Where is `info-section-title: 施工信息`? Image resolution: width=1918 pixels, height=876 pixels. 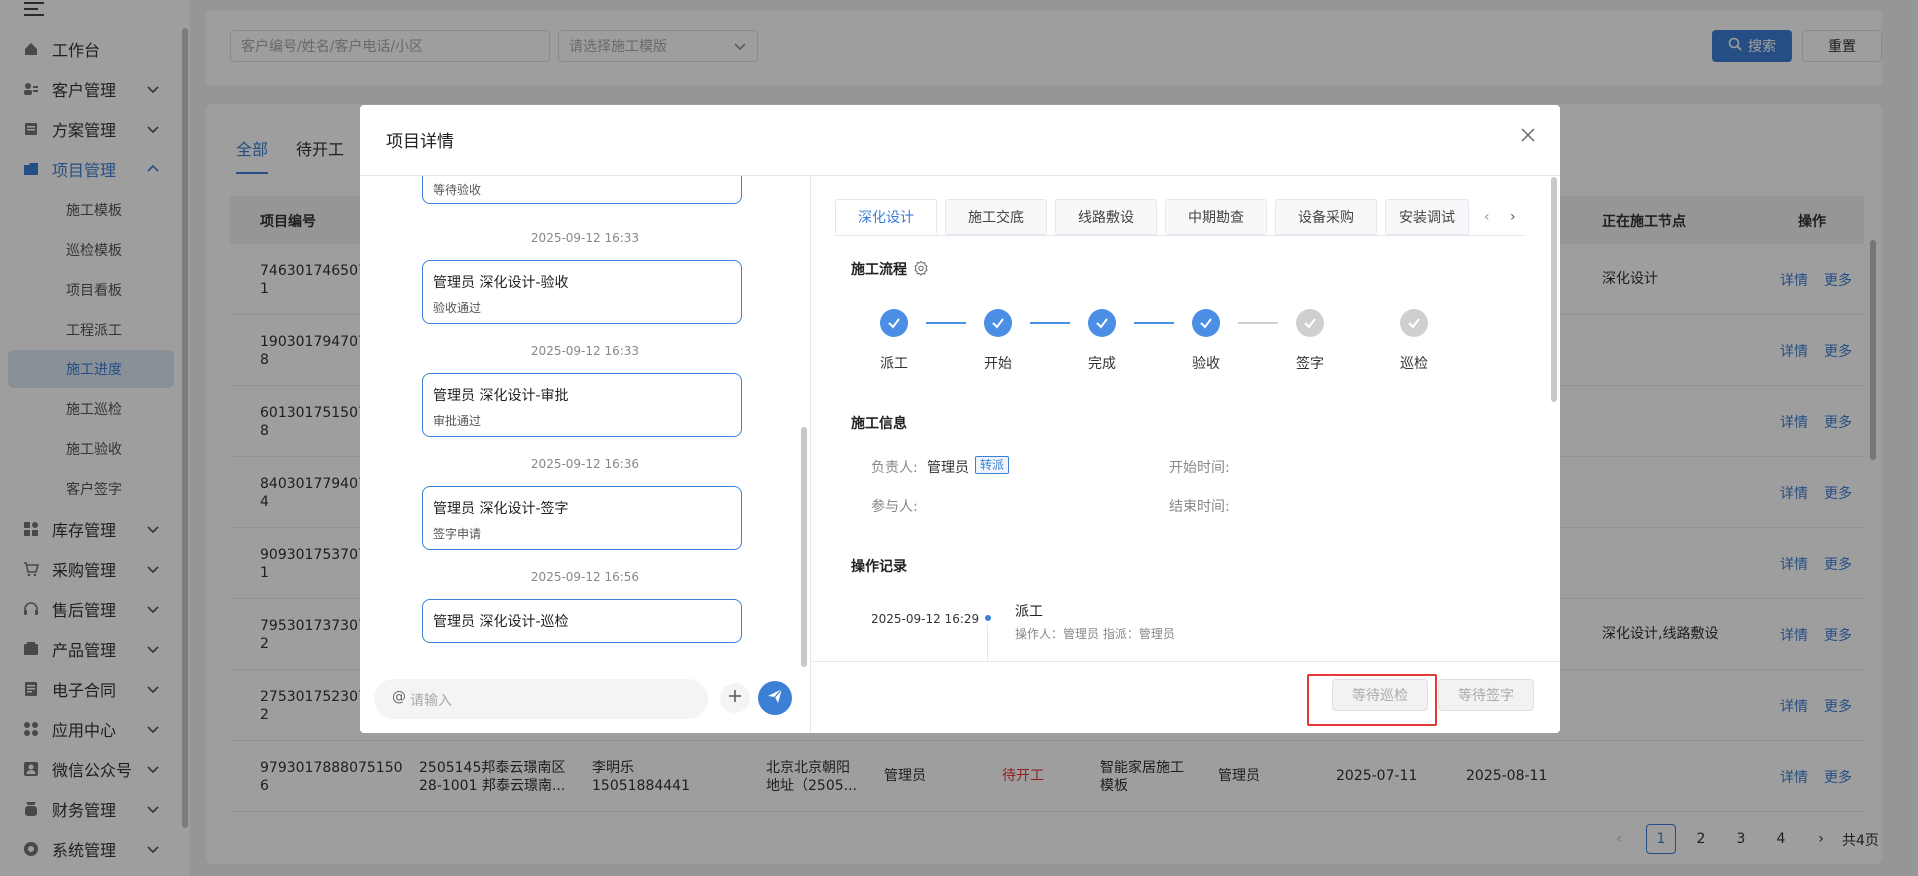 info-section-title: 施工信息 is located at coordinates (879, 424).